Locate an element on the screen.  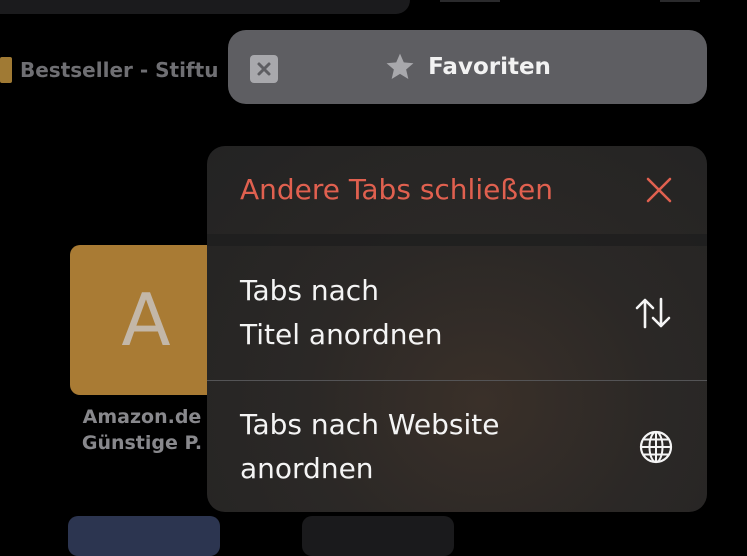
tile-caption-line2: Günstige P. is located at coordinates (142, 443).